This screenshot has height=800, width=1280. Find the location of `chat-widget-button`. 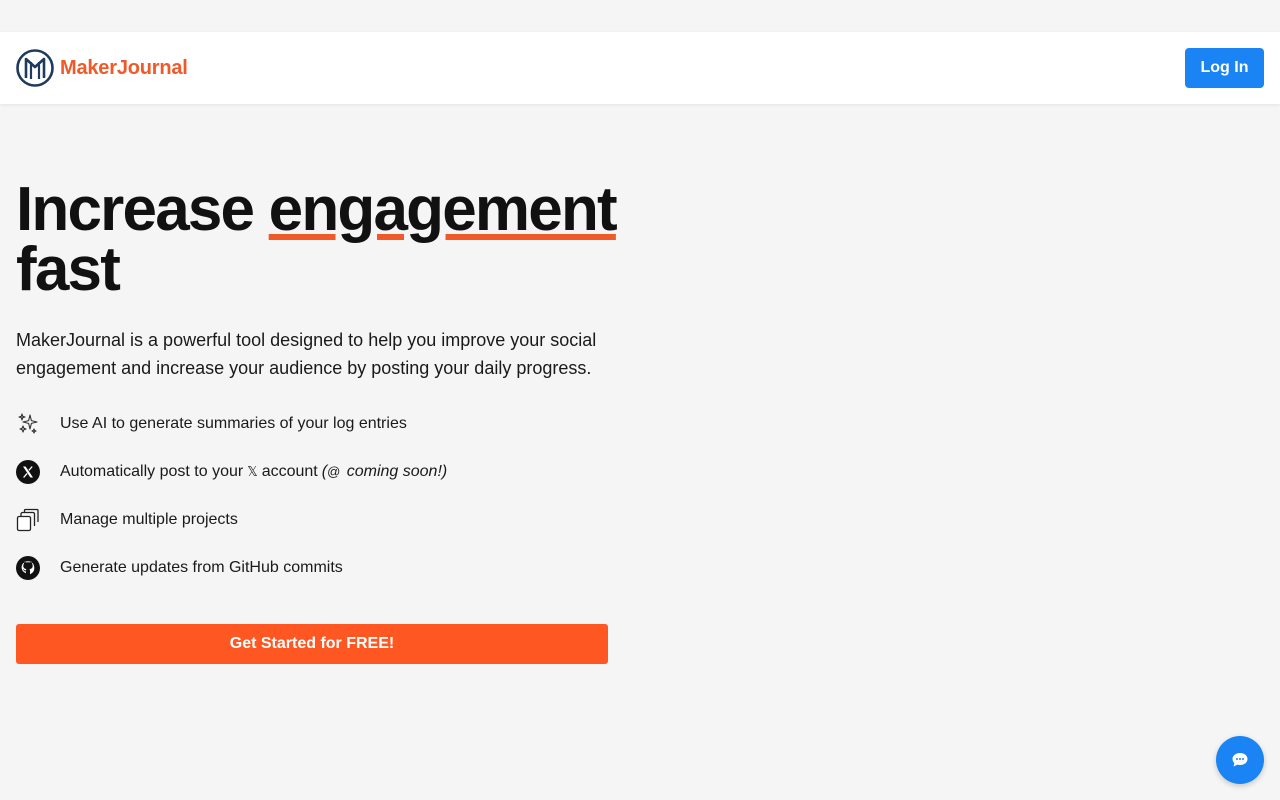

chat-widget-button is located at coordinates (1240, 760).